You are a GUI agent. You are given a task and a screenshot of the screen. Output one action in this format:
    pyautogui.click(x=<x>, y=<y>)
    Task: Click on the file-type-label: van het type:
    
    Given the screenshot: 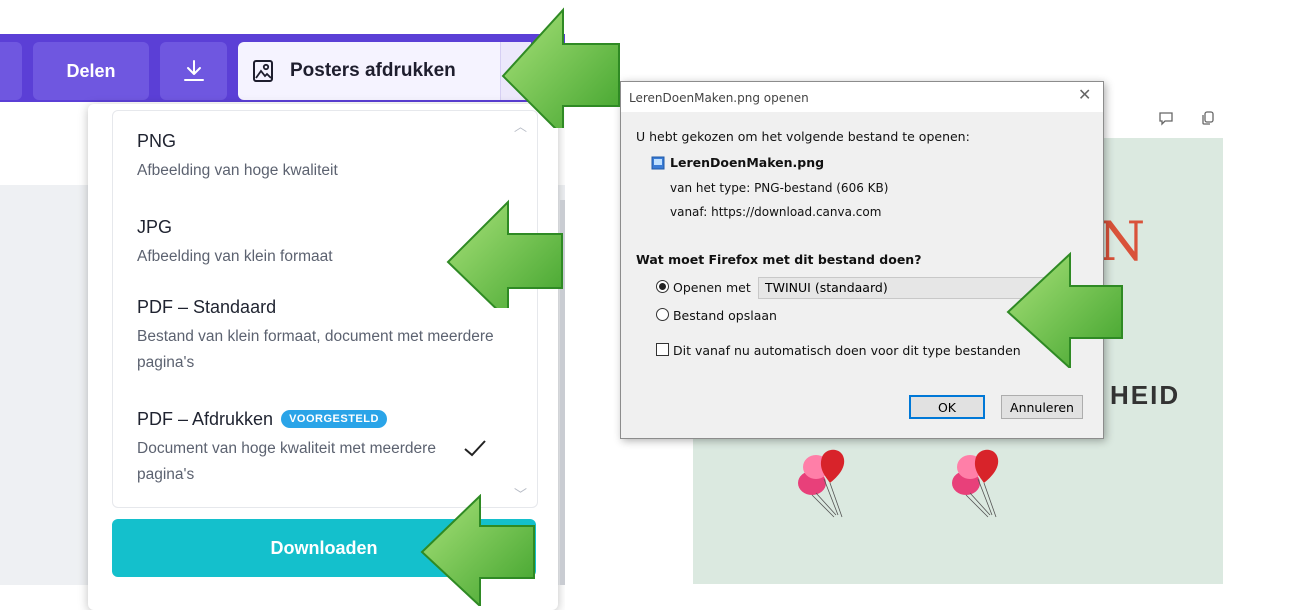 What is the action you would take?
    pyautogui.click(x=710, y=188)
    